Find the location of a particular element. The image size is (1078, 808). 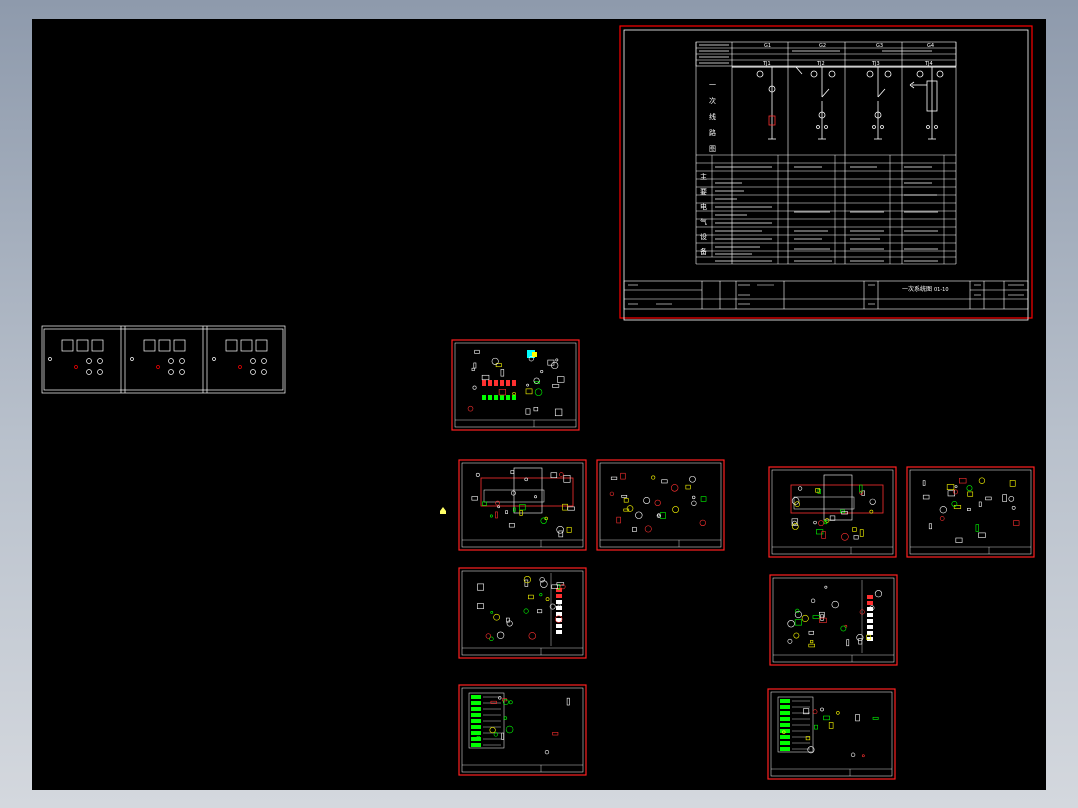

feeder-3-symbol is located at coordinates (879, 103).